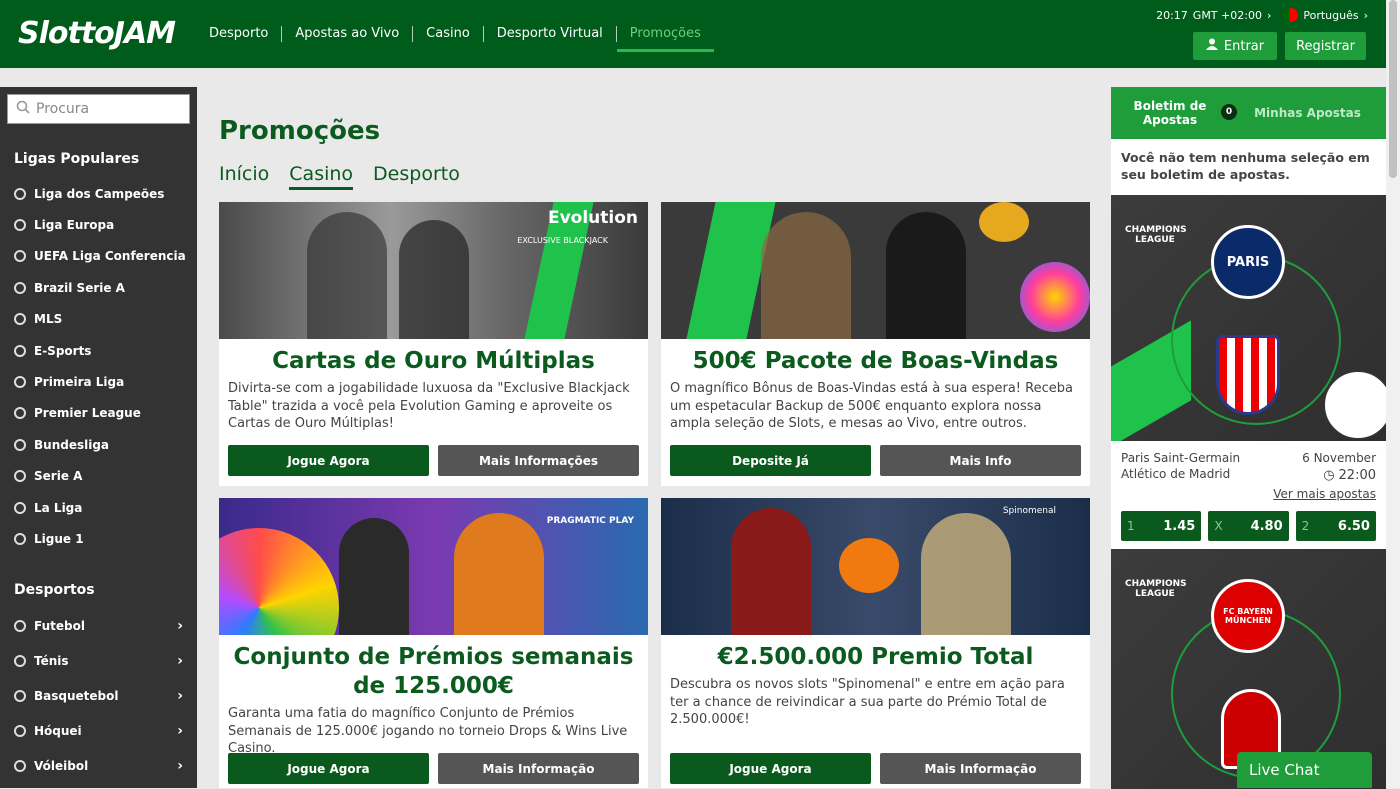  I want to click on sidebar-item-brazil-serie-a: Brazil Serie A, so click(101, 288).